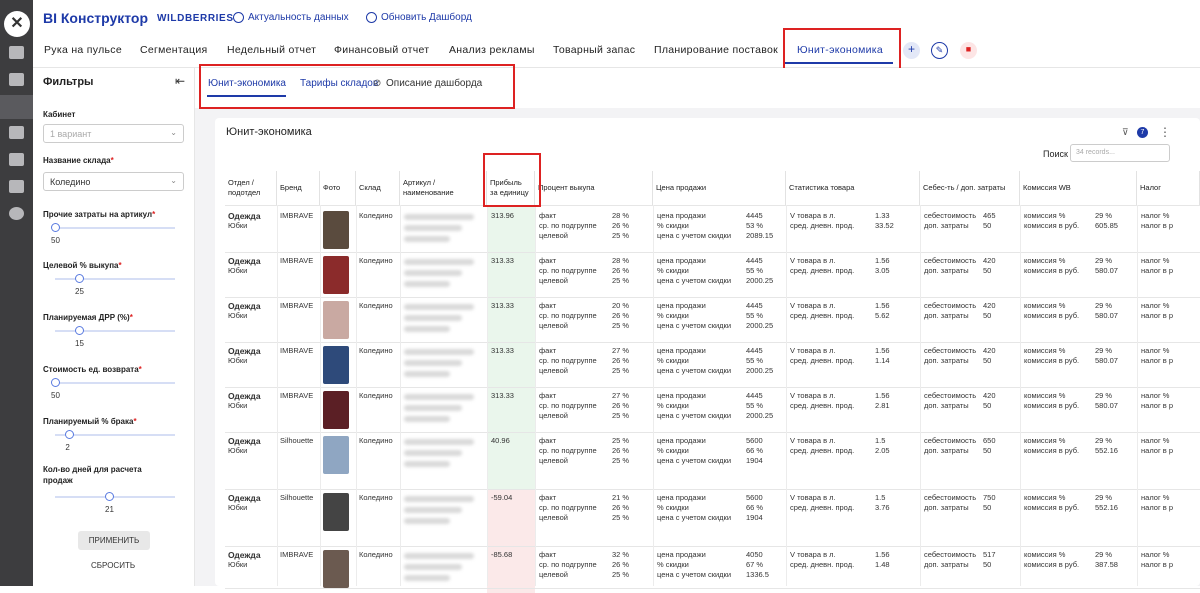  I want to click on home-icon, so click(16, 52).